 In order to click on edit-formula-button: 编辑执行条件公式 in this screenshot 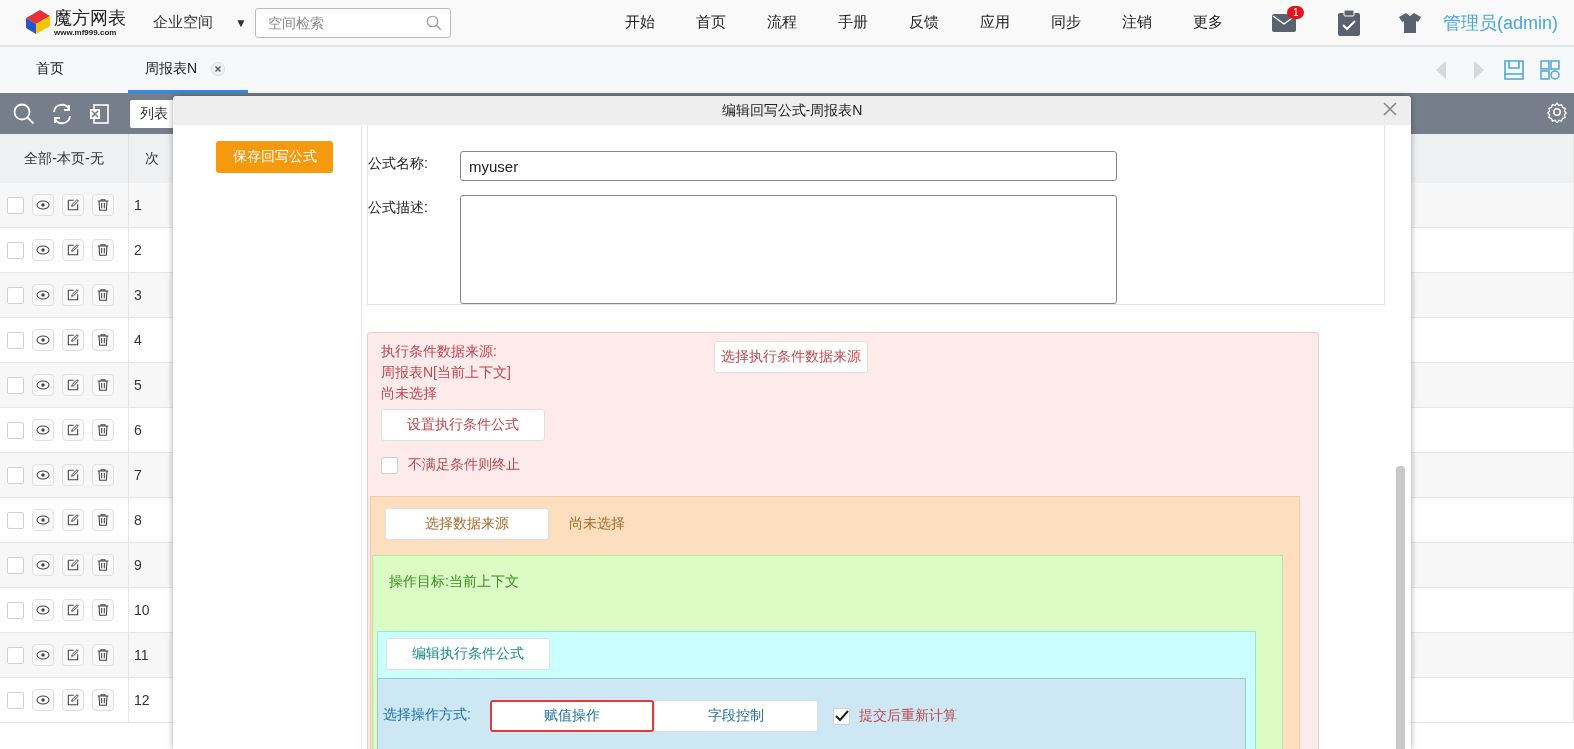, I will do `click(468, 654)`.